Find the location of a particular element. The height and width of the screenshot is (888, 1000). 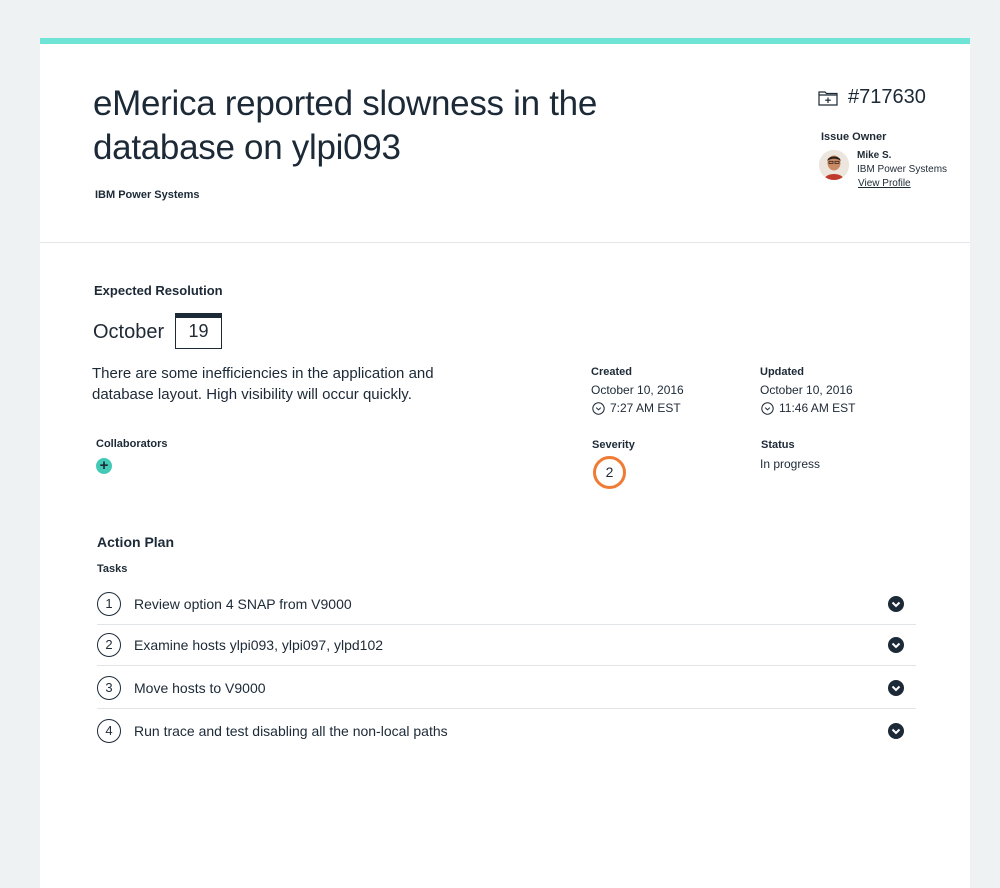

created-date: October 10, 2016 is located at coordinates (637, 390).